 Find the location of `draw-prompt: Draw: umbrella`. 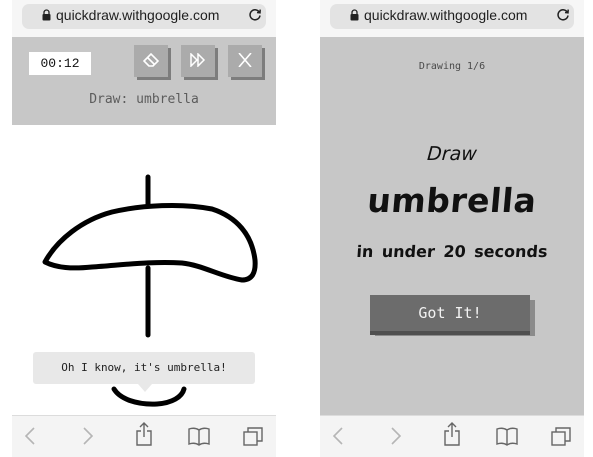

draw-prompt: Draw: umbrella is located at coordinates (144, 99).